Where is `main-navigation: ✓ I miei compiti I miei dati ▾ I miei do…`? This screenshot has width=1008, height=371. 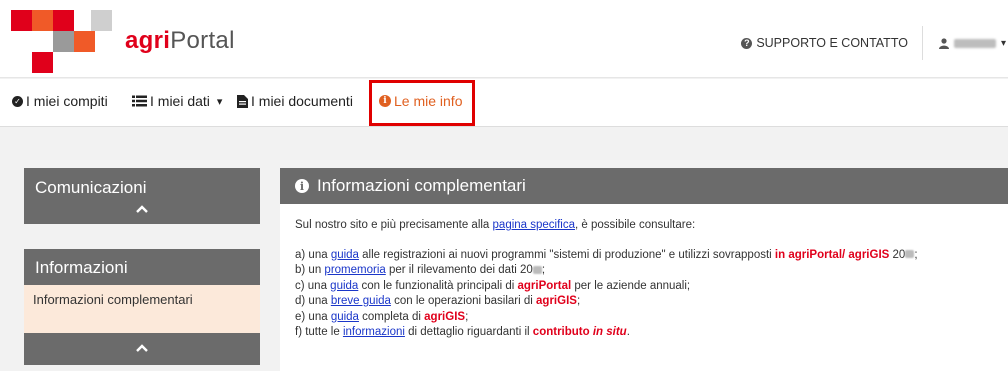
main-navigation: ✓ I miei compiti I miei dati ▾ I miei do… is located at coordinates (504, 103).